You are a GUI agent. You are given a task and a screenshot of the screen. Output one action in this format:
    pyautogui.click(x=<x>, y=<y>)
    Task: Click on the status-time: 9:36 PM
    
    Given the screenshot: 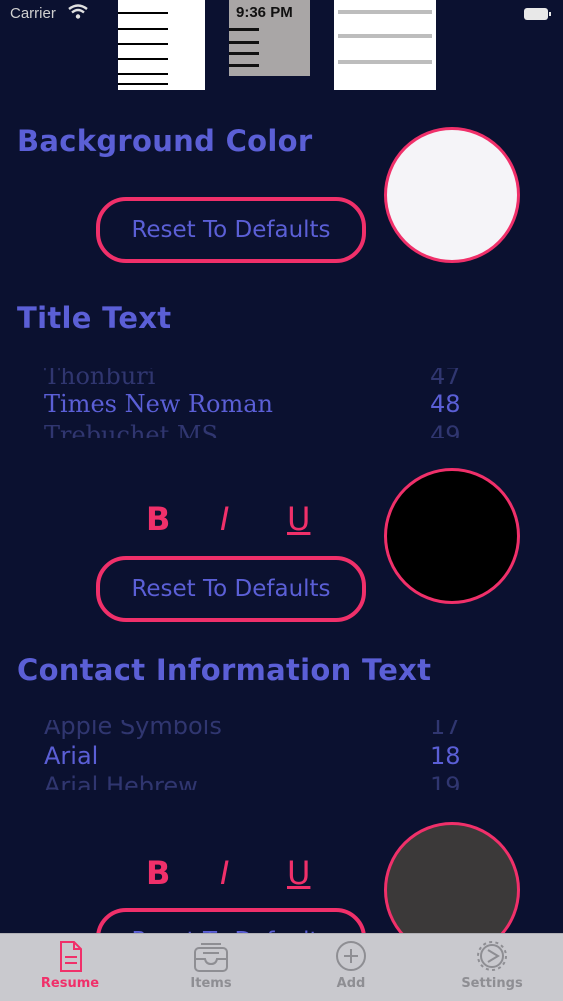 What is the action you would take?
    pyautogui.click(x=264, y=12)
    